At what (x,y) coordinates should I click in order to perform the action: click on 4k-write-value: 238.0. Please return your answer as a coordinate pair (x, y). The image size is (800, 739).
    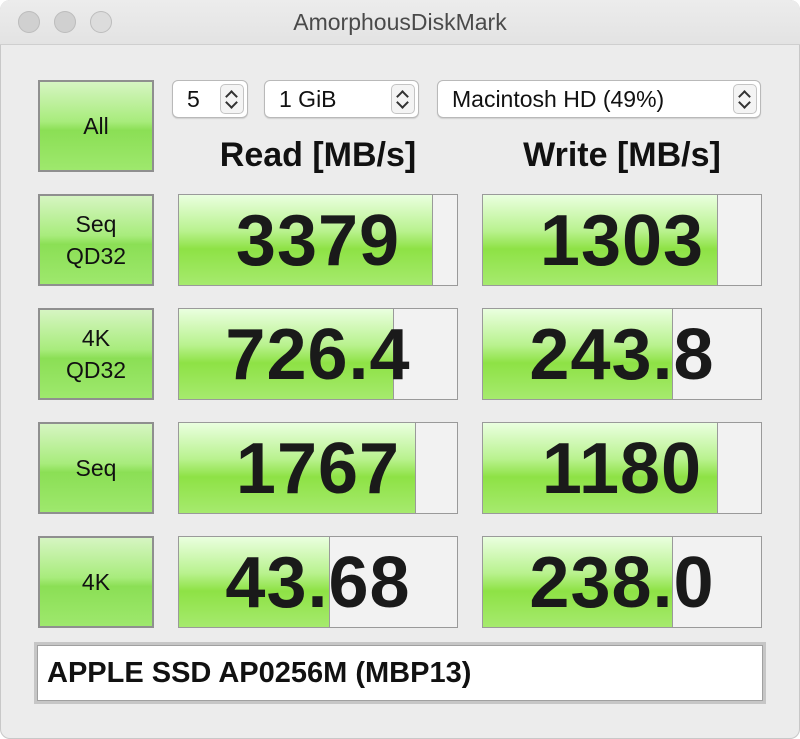
    Looking at the image, I should click on (622, 583).